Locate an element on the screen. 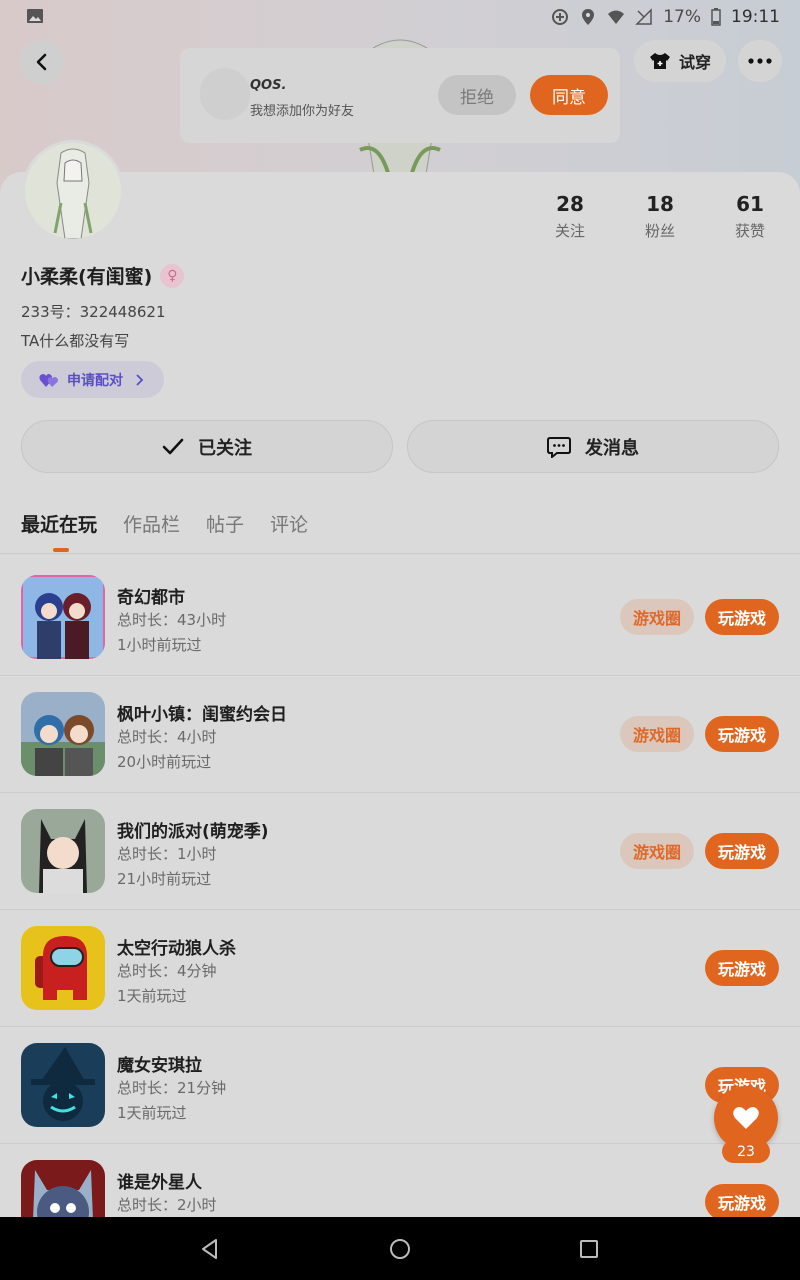 Image resolution: width=800 pixels, height=1280 pixels. heart-icon is located at coordinates (746, 1118).